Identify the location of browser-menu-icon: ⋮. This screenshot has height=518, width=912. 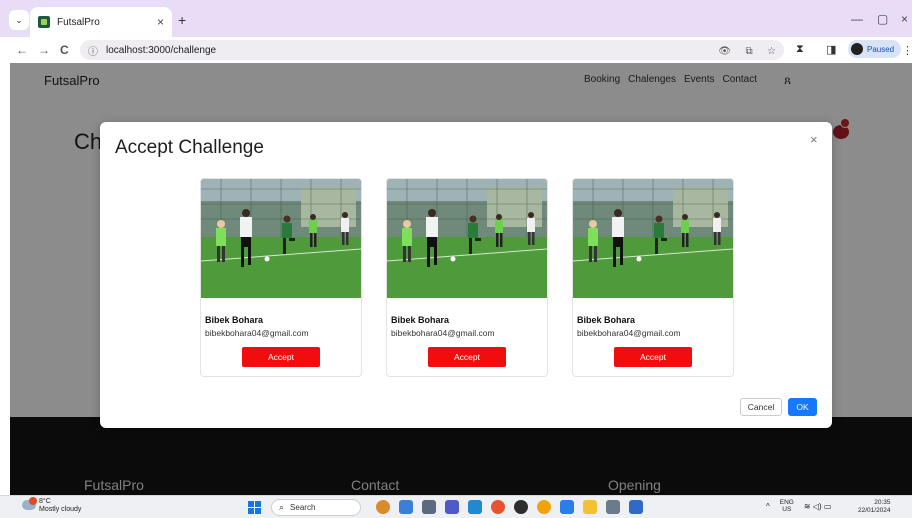
(907, 50).